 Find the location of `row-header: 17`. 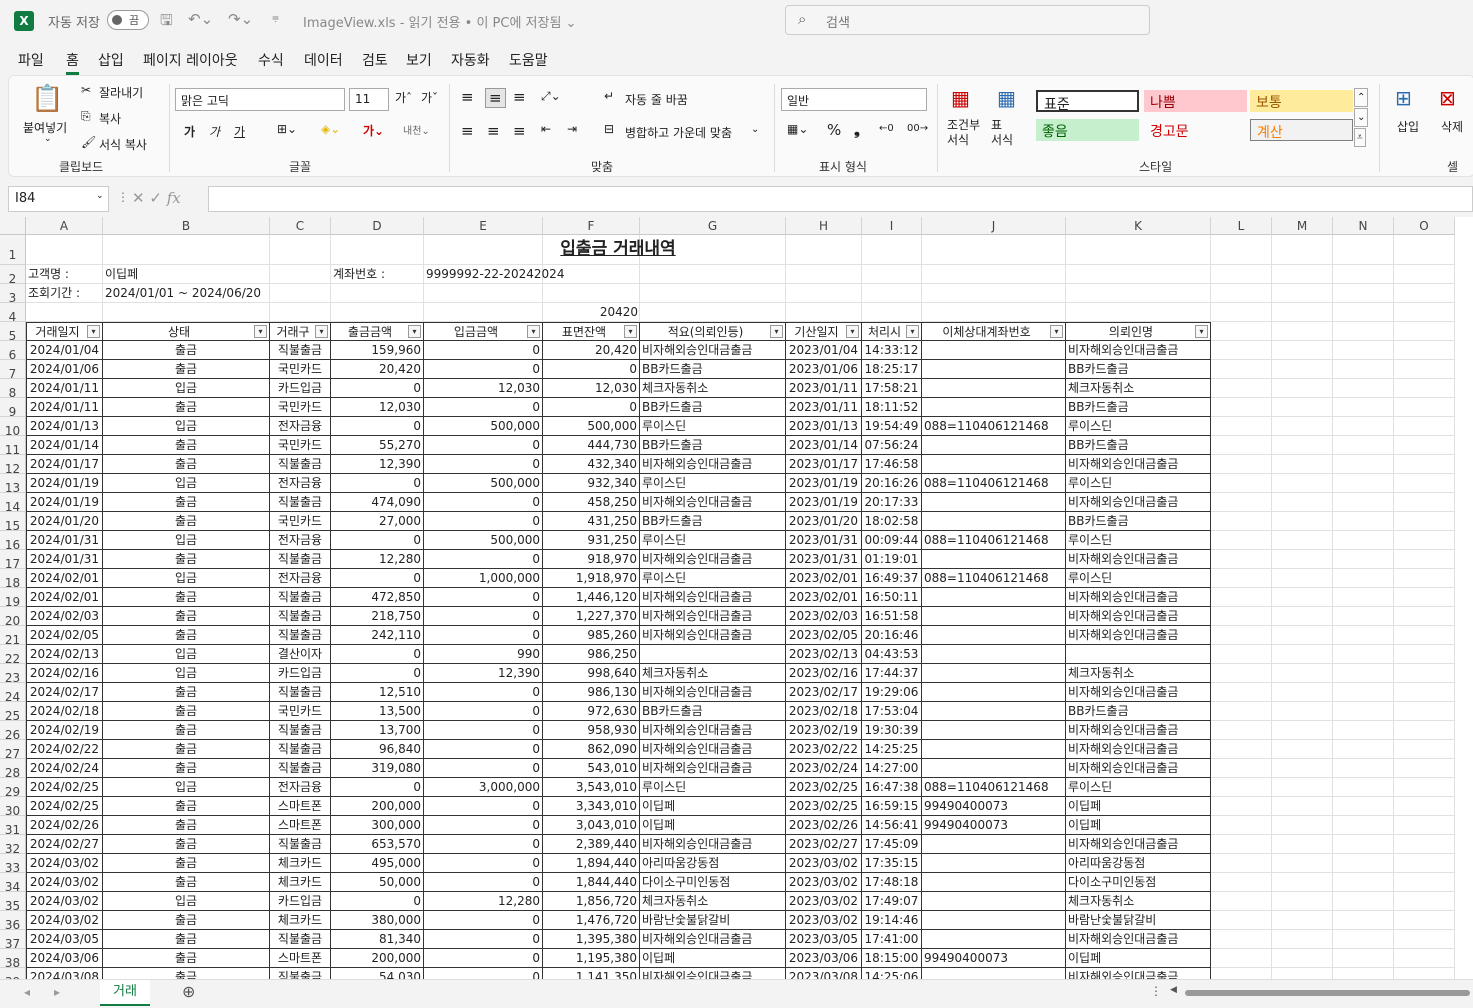

row-header: 17 is located at coordinates (13, 560).